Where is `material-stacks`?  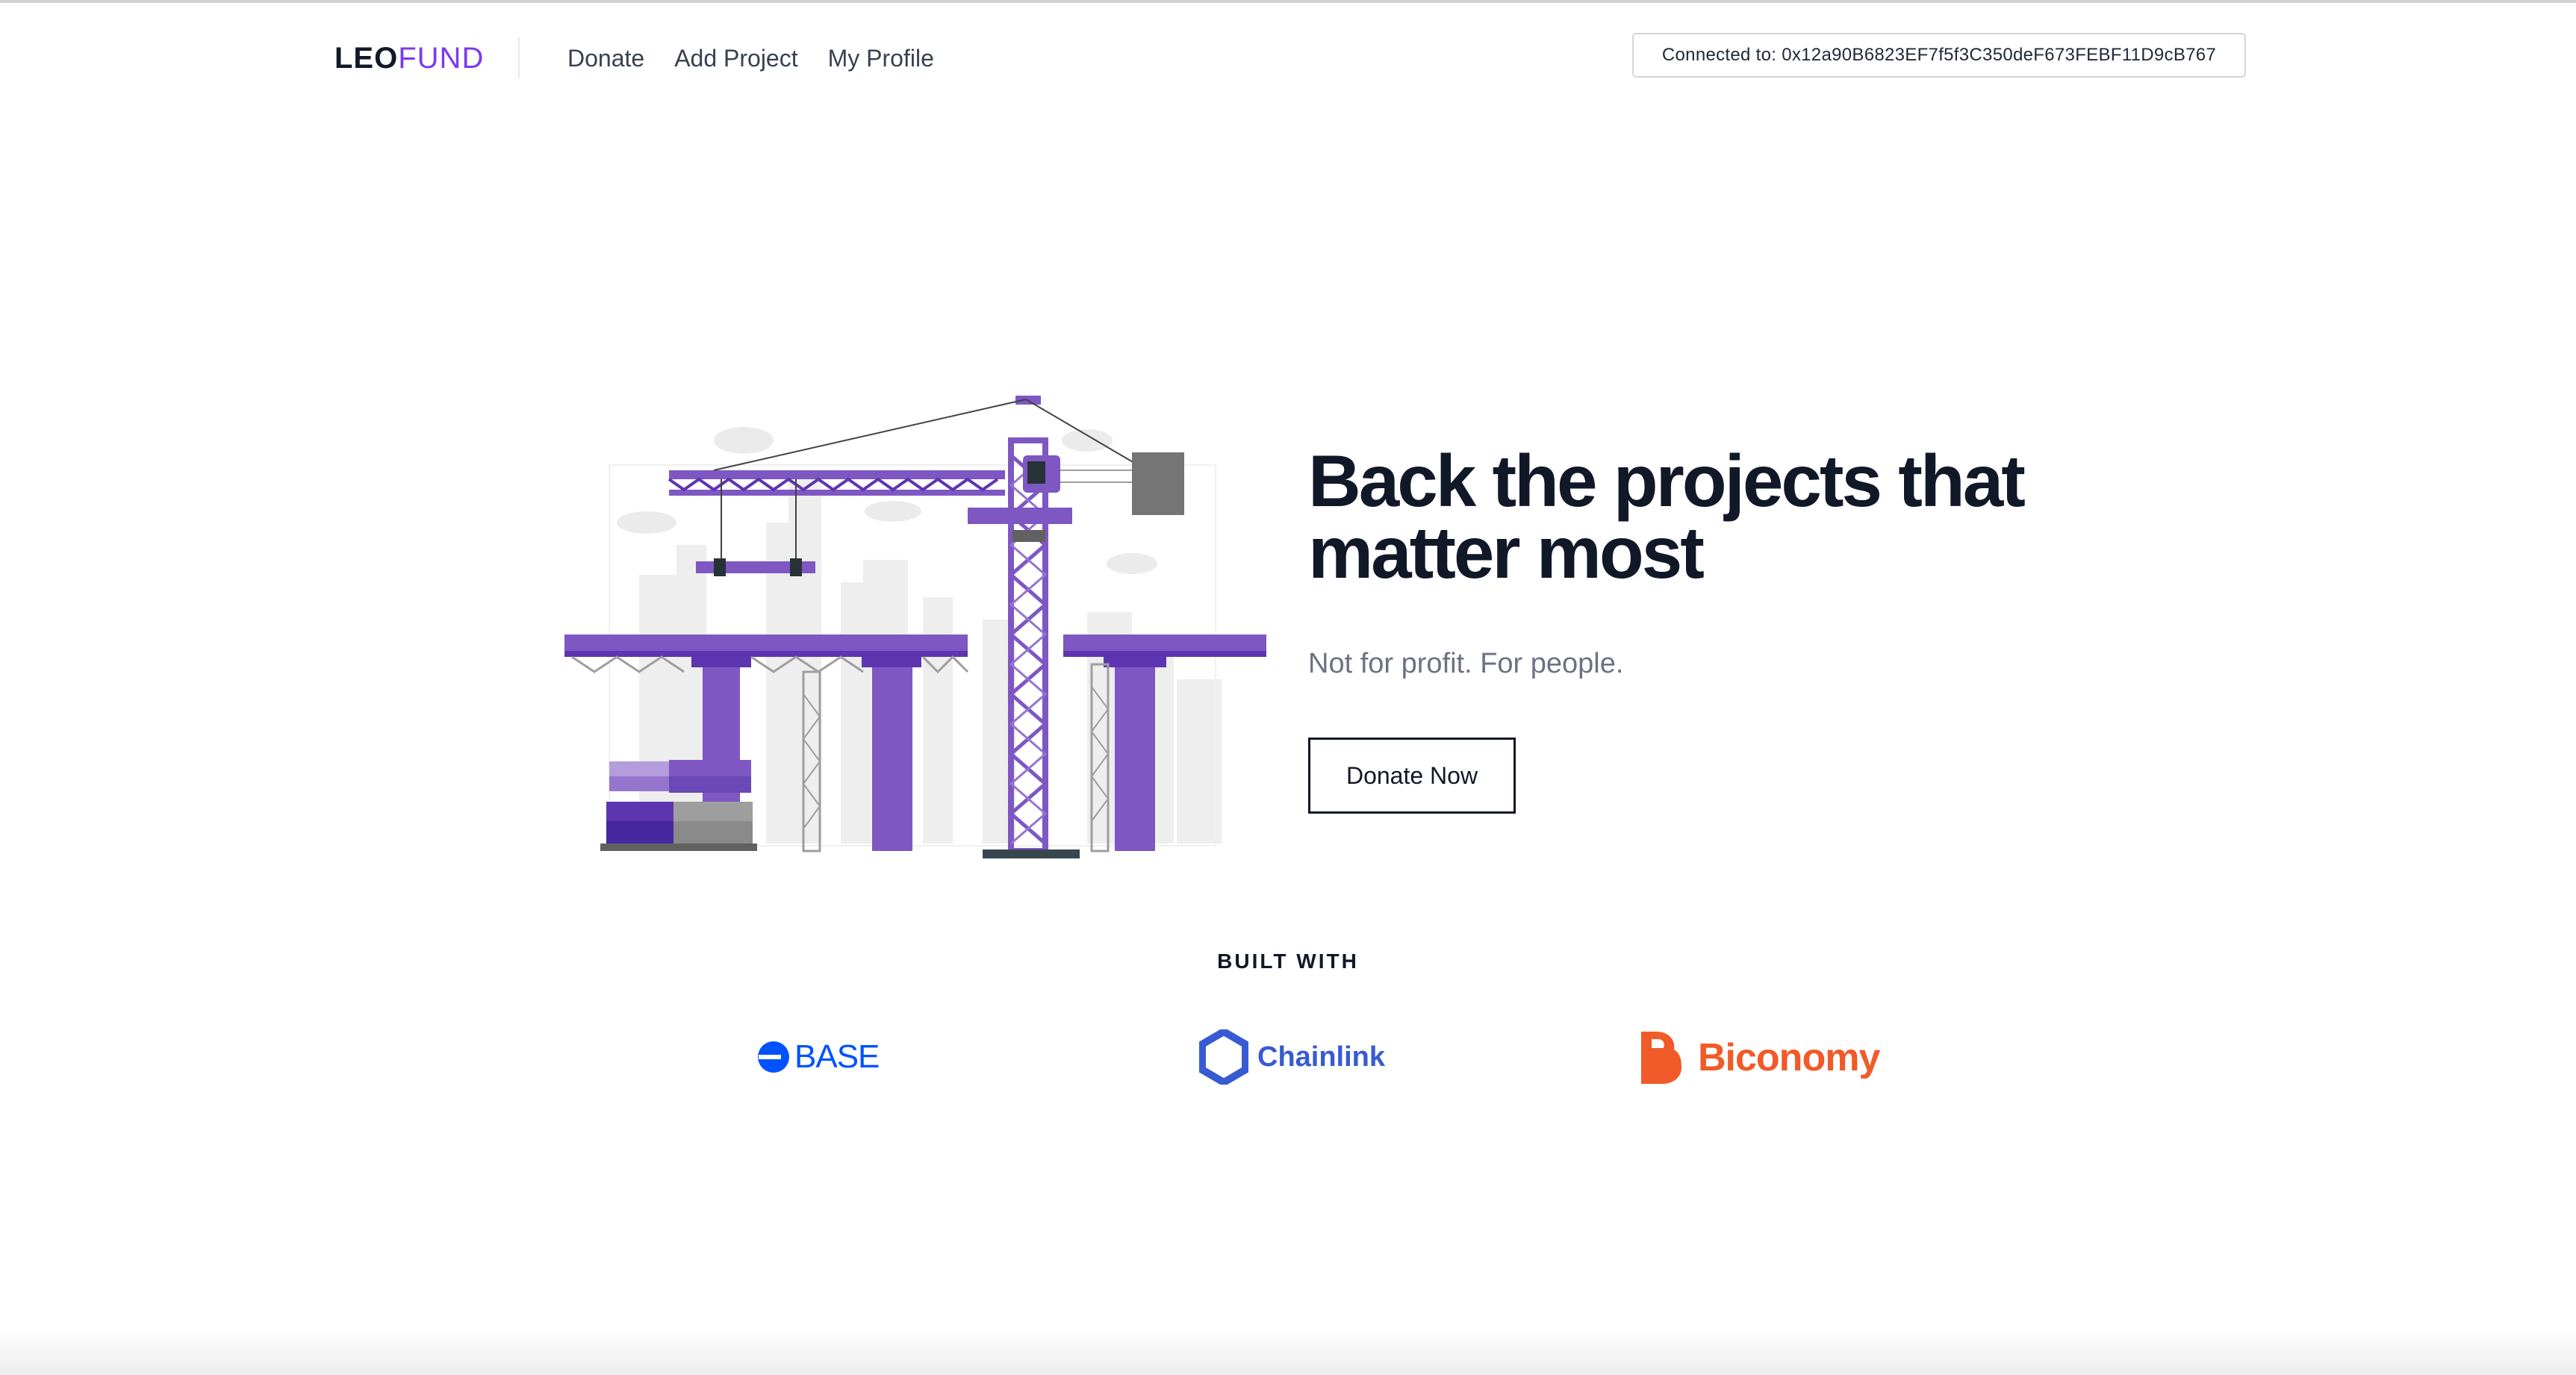
material-stacks is located at coordinates (678, 805).